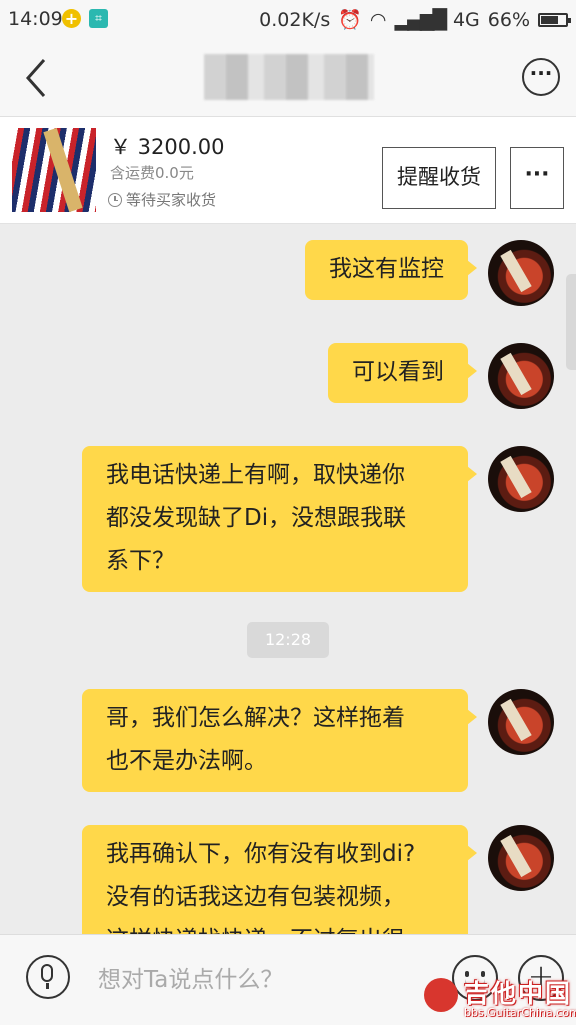 The width and height of the screenshot is (576, 1025). What do you see at coordinates (295, 19) in the screenshot?
I see `network-speed: 0.02K/s` at bounding box center [295, 19].